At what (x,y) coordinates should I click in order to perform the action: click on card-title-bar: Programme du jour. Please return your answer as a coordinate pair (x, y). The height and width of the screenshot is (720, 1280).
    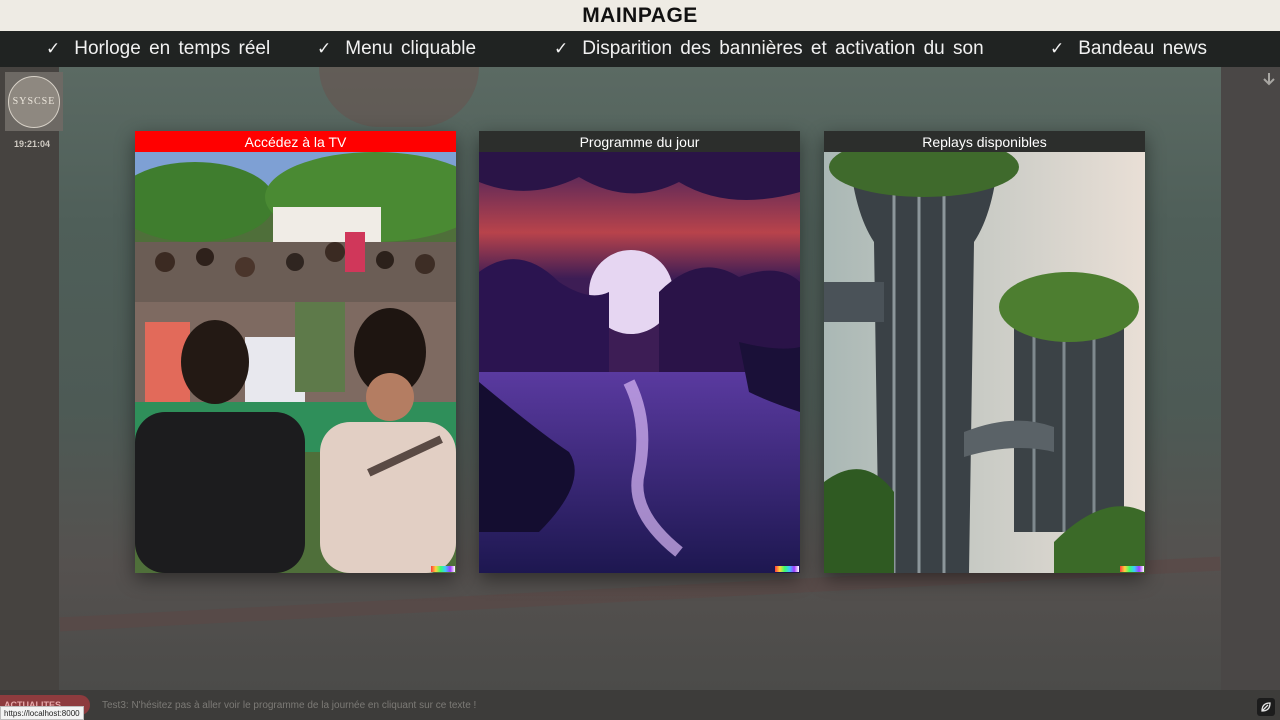
    Looking at the image, I should click on (639, 141).